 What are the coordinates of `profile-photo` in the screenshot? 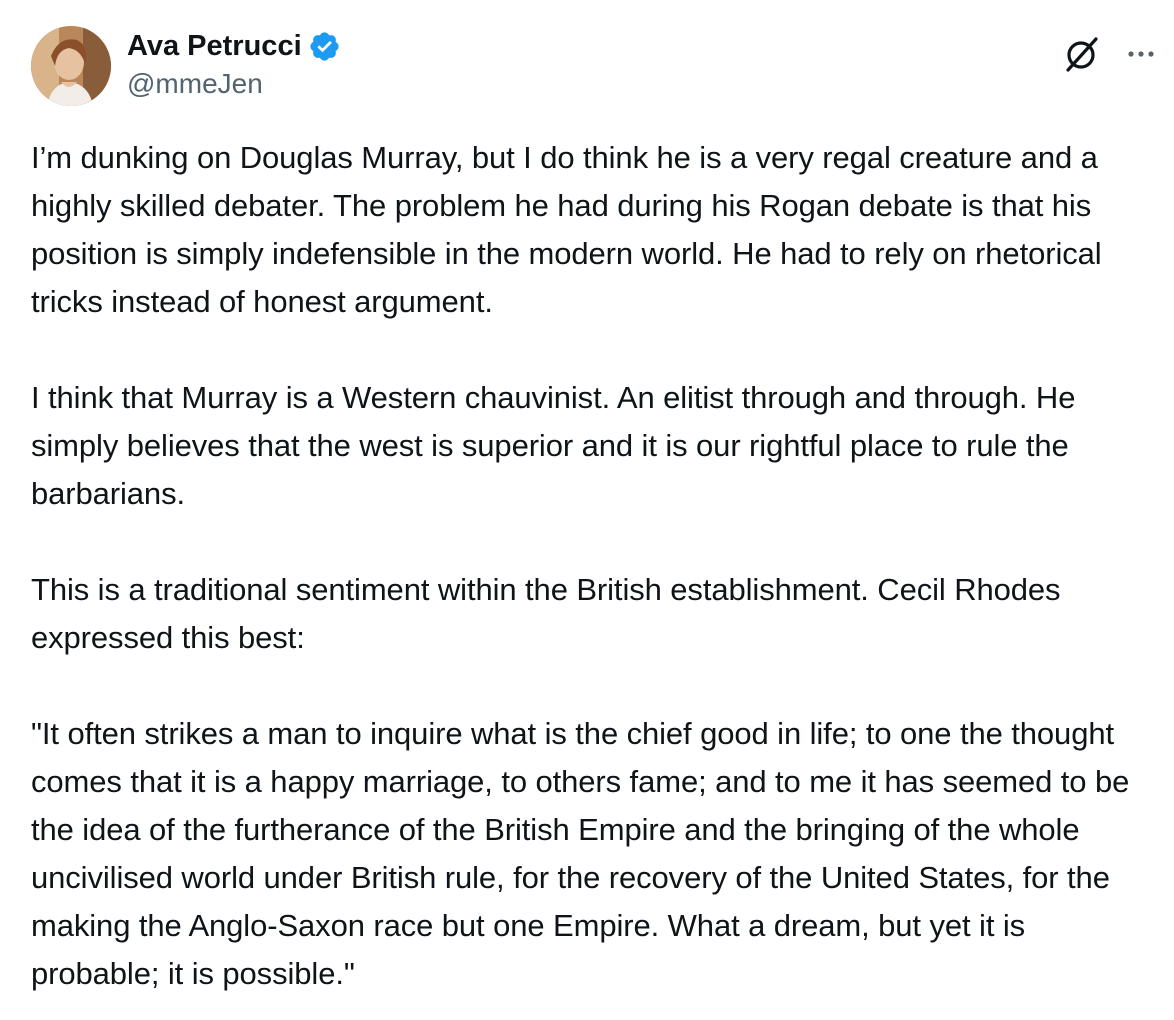 It's located at (71, 66).